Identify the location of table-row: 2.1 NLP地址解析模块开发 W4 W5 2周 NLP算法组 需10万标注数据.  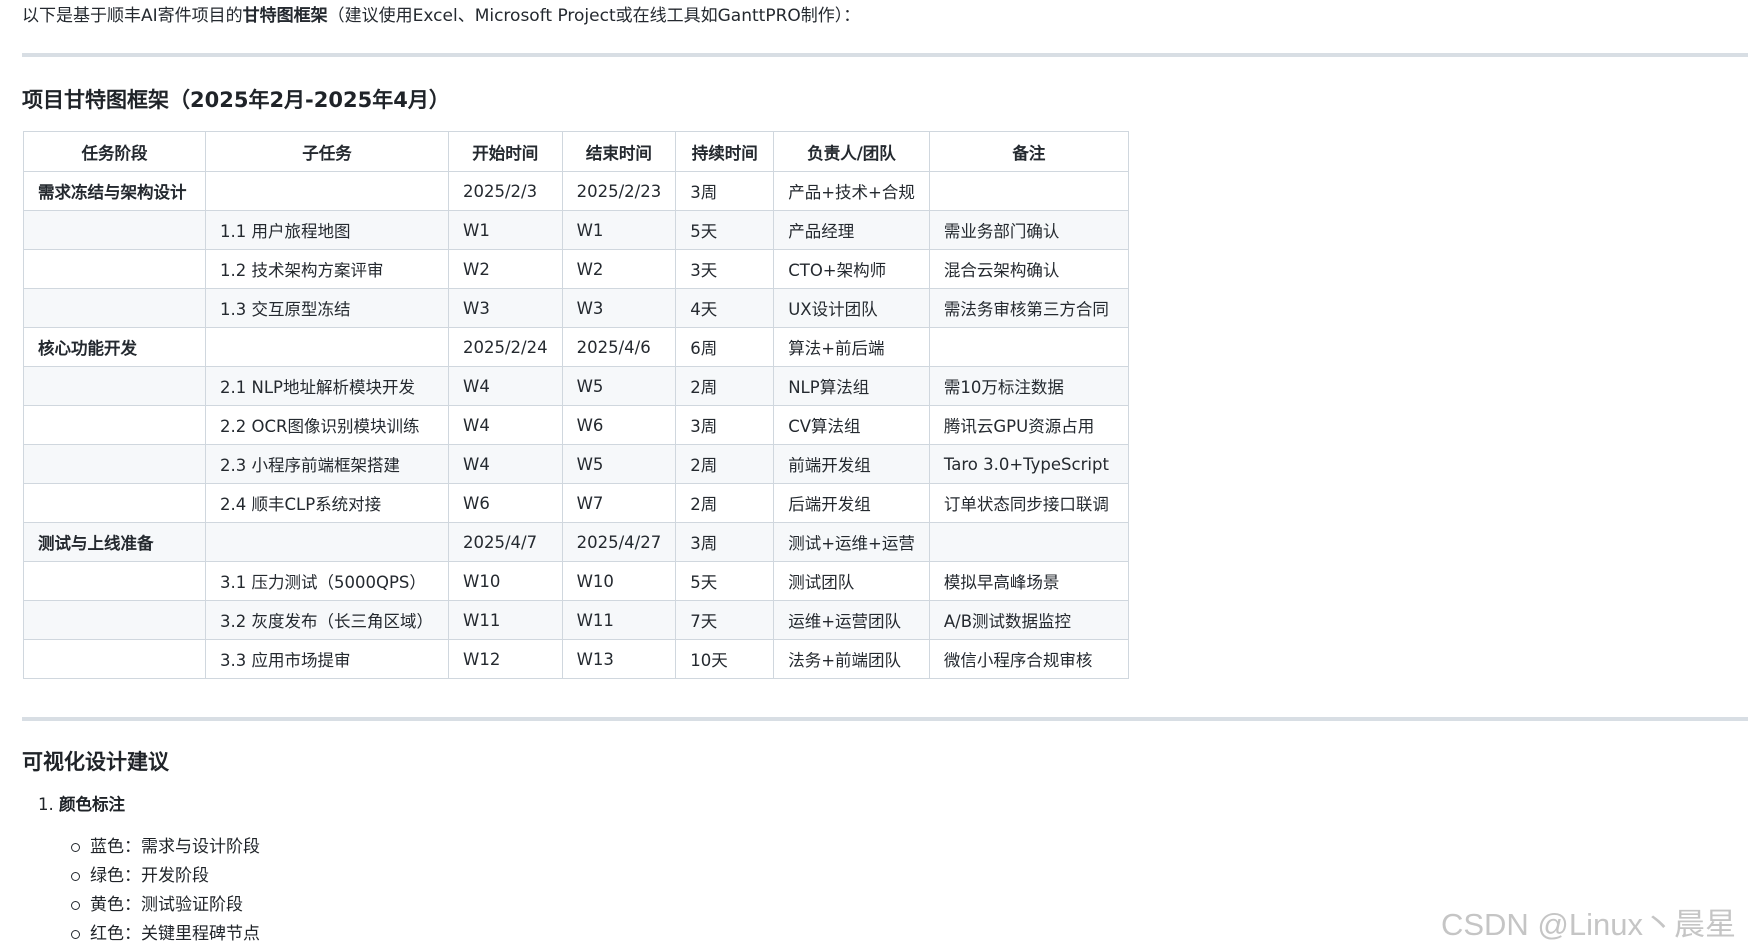
(576, 386).